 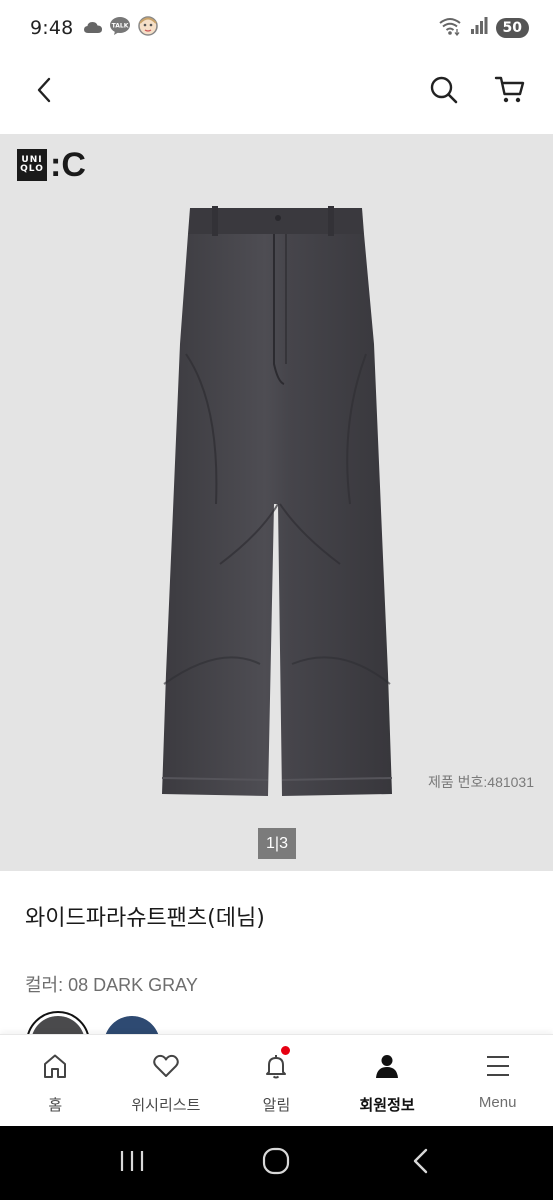 I want to click on cloud-icon, so click(x=93, y=28).